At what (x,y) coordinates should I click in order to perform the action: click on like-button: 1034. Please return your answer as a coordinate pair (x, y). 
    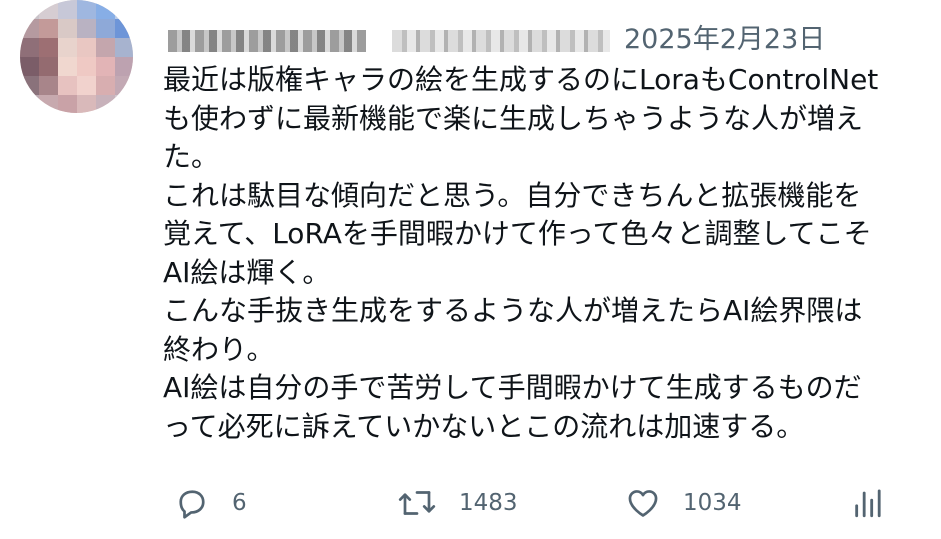
    Looking at the image, I should click on (683, 503).